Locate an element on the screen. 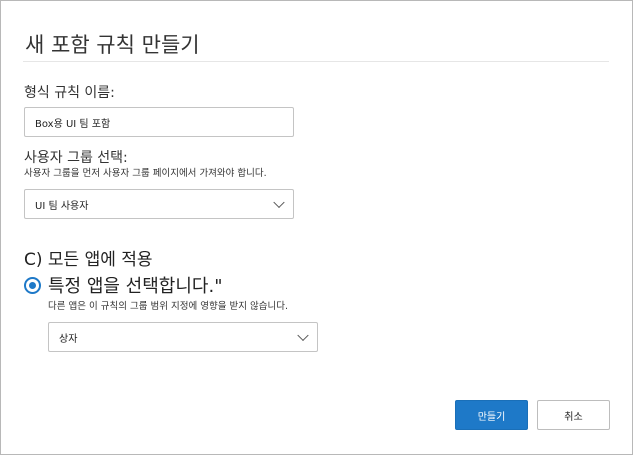  create-button: 만들기 is located at coordinates (491, 415).